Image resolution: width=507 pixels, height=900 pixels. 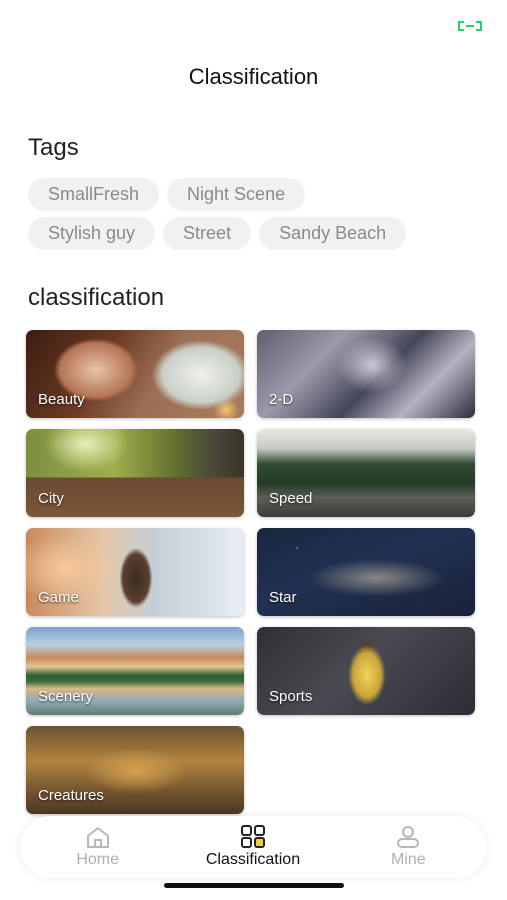 I want to click on tab-label: Classification, so click(x=253, y=859).